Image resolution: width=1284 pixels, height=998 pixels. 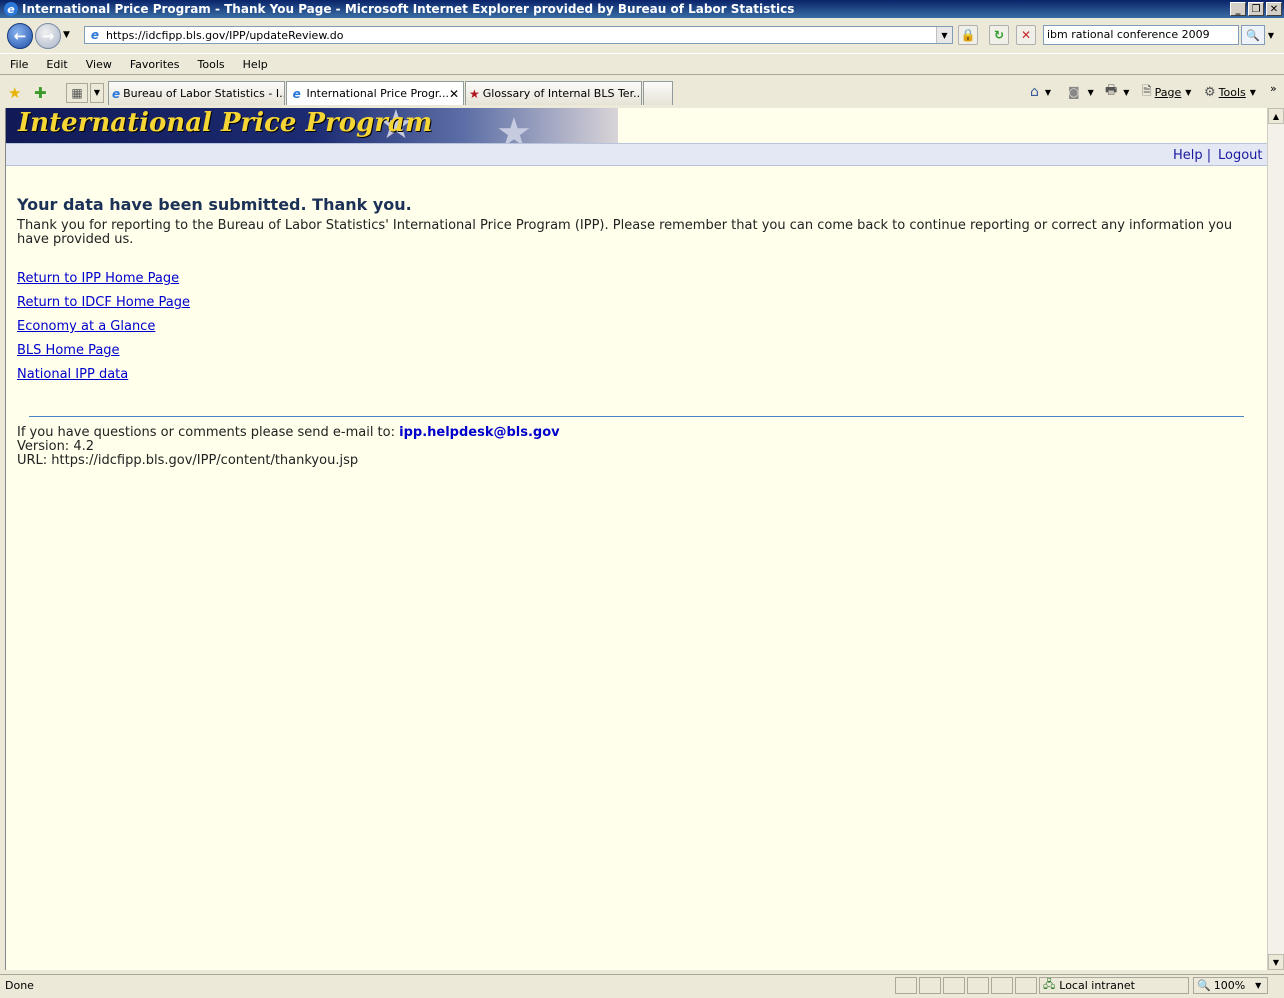 What do you see at coordinates (98, 64) in the screenshot?
I see `menu-view: View` at bounding box center [98, 64].